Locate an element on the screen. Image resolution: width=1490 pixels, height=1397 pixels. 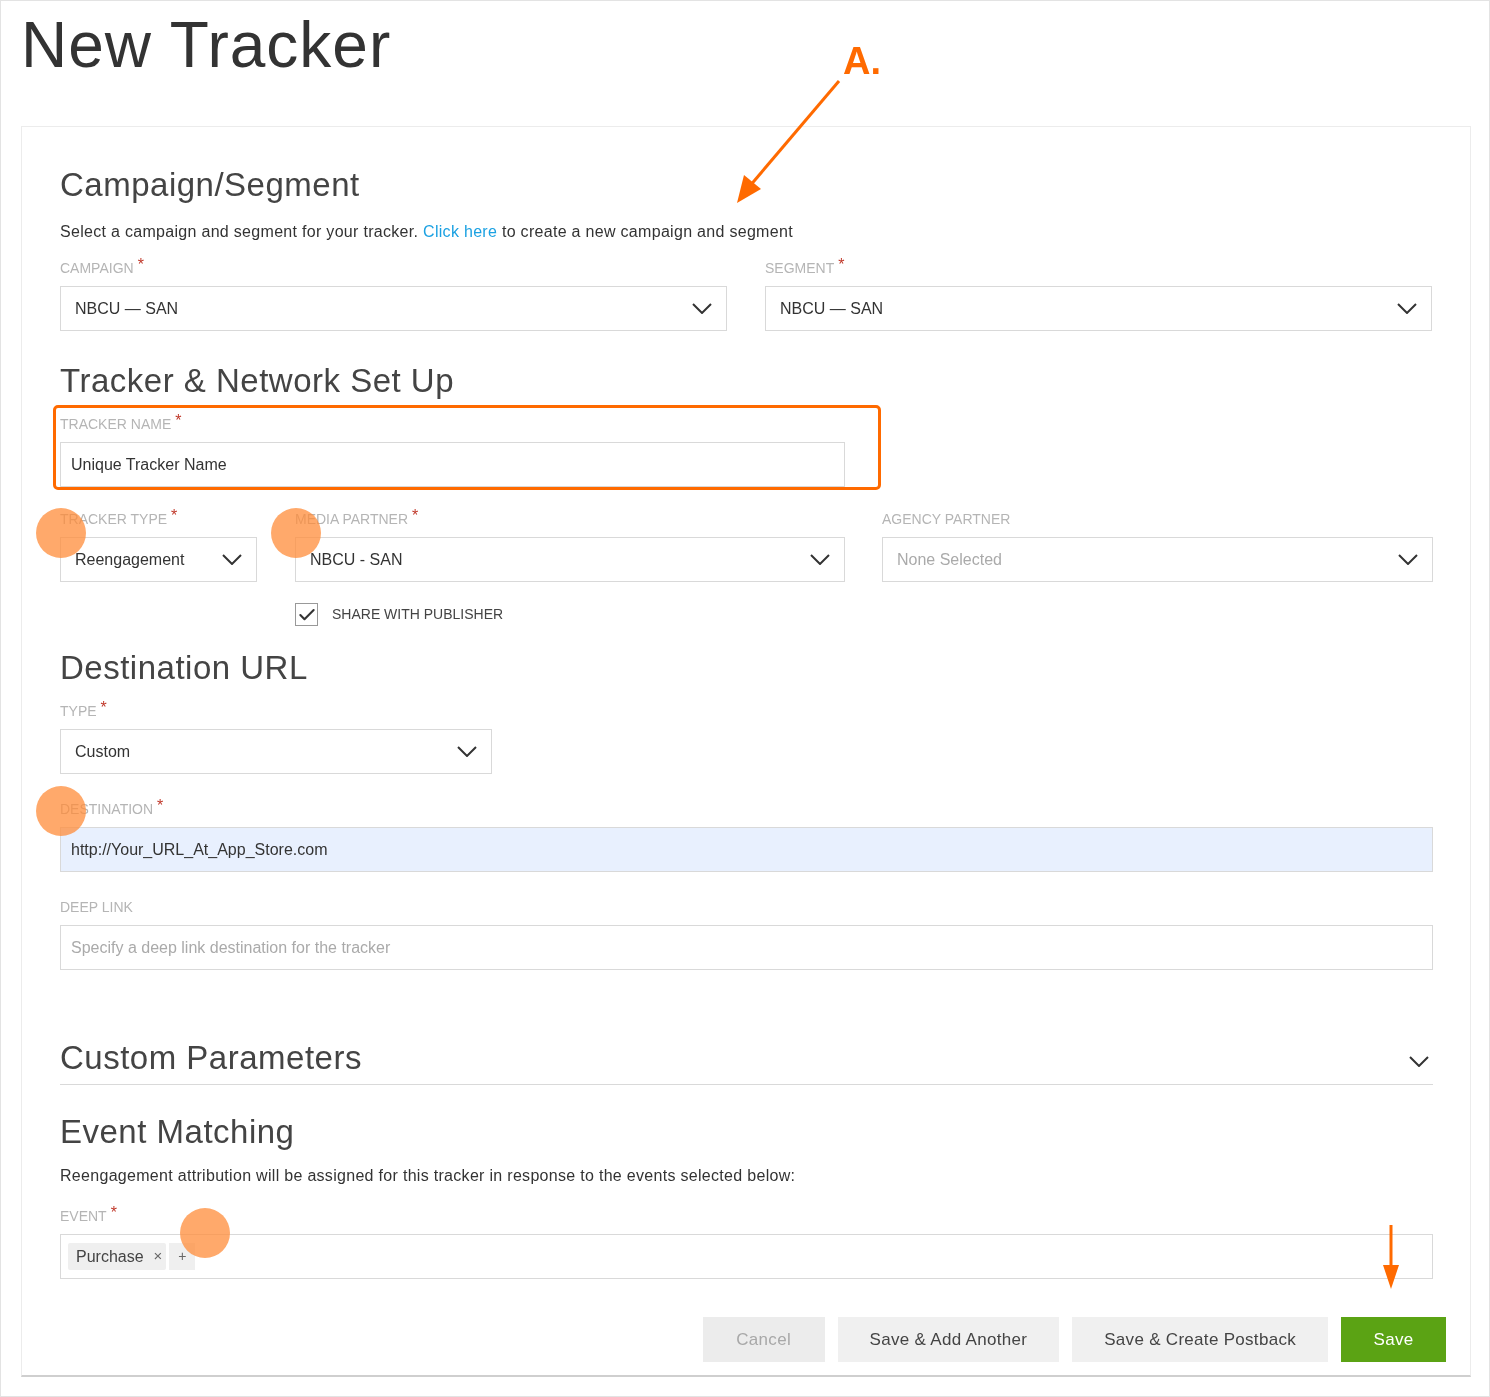
remove-tag-button: × is located at coordinates (158, 1256).